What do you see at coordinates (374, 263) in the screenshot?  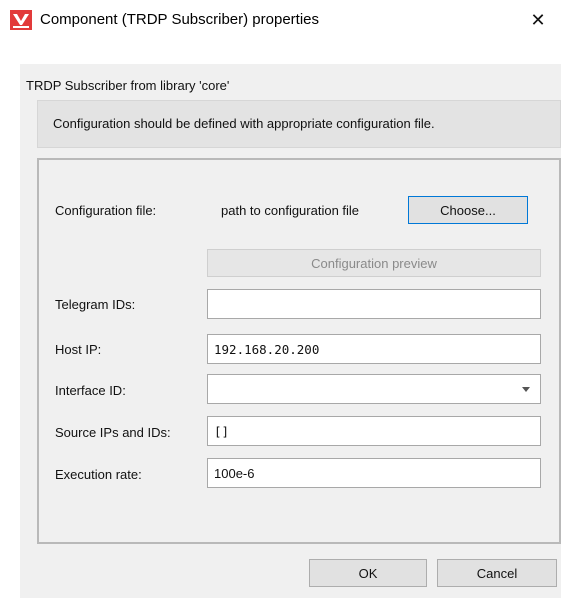 I see `configuration-preview-button: Configuration preview` at bounding box center [374, 263].